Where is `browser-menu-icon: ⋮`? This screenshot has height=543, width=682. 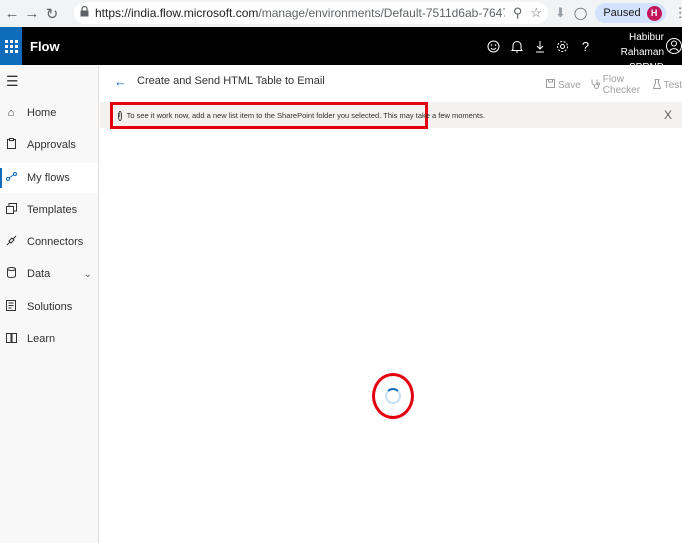 browser-menu-icon: ⋮ is located at coordinates (678, 13).